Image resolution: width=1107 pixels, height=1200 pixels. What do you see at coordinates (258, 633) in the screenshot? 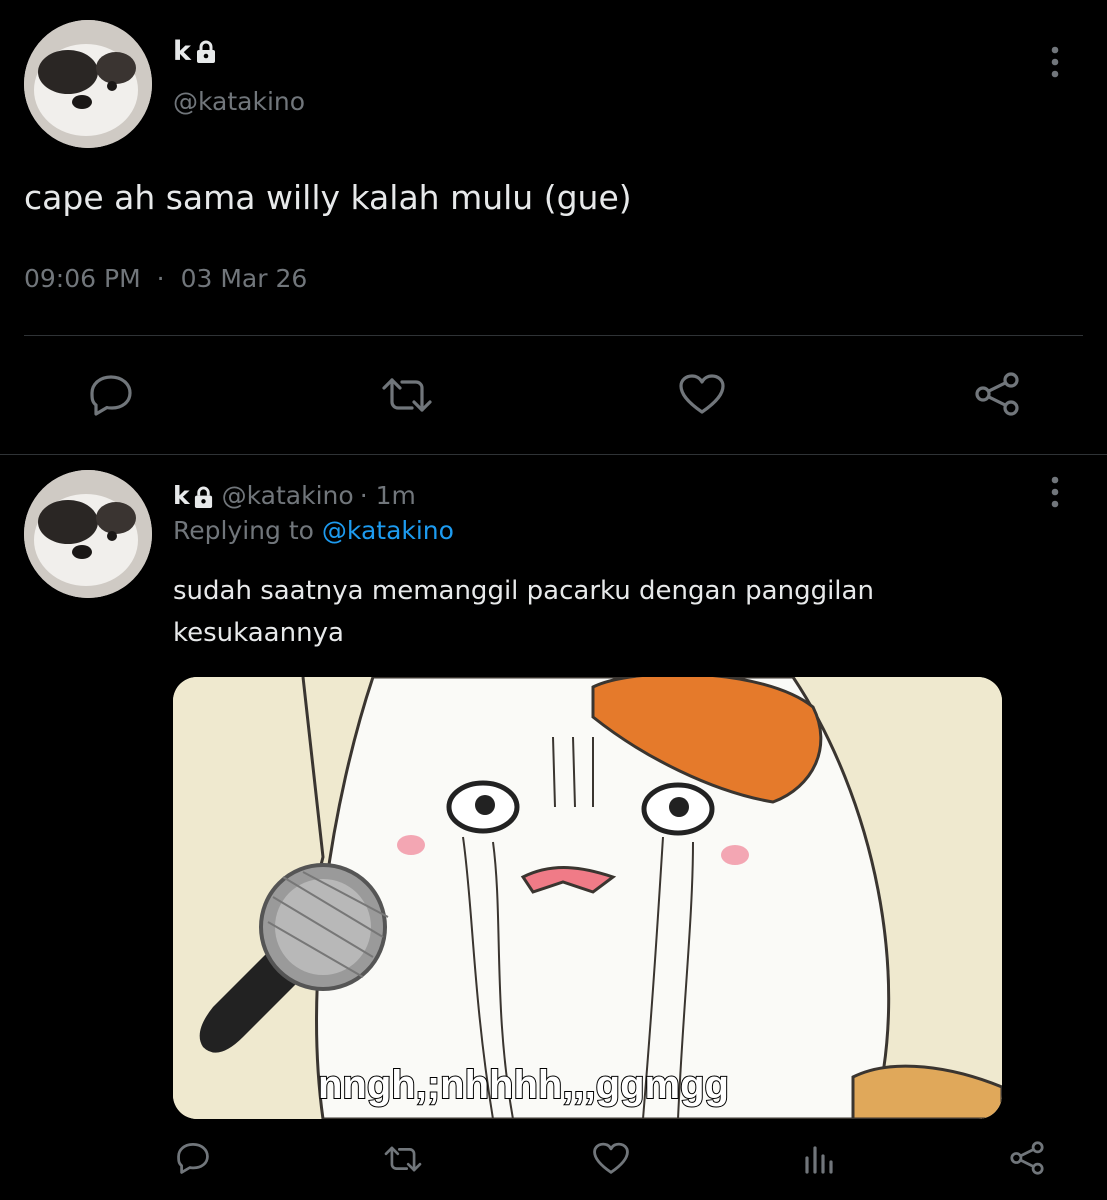
I see `reply-text-line: kesukaannya` at bounding box center [258, 633].